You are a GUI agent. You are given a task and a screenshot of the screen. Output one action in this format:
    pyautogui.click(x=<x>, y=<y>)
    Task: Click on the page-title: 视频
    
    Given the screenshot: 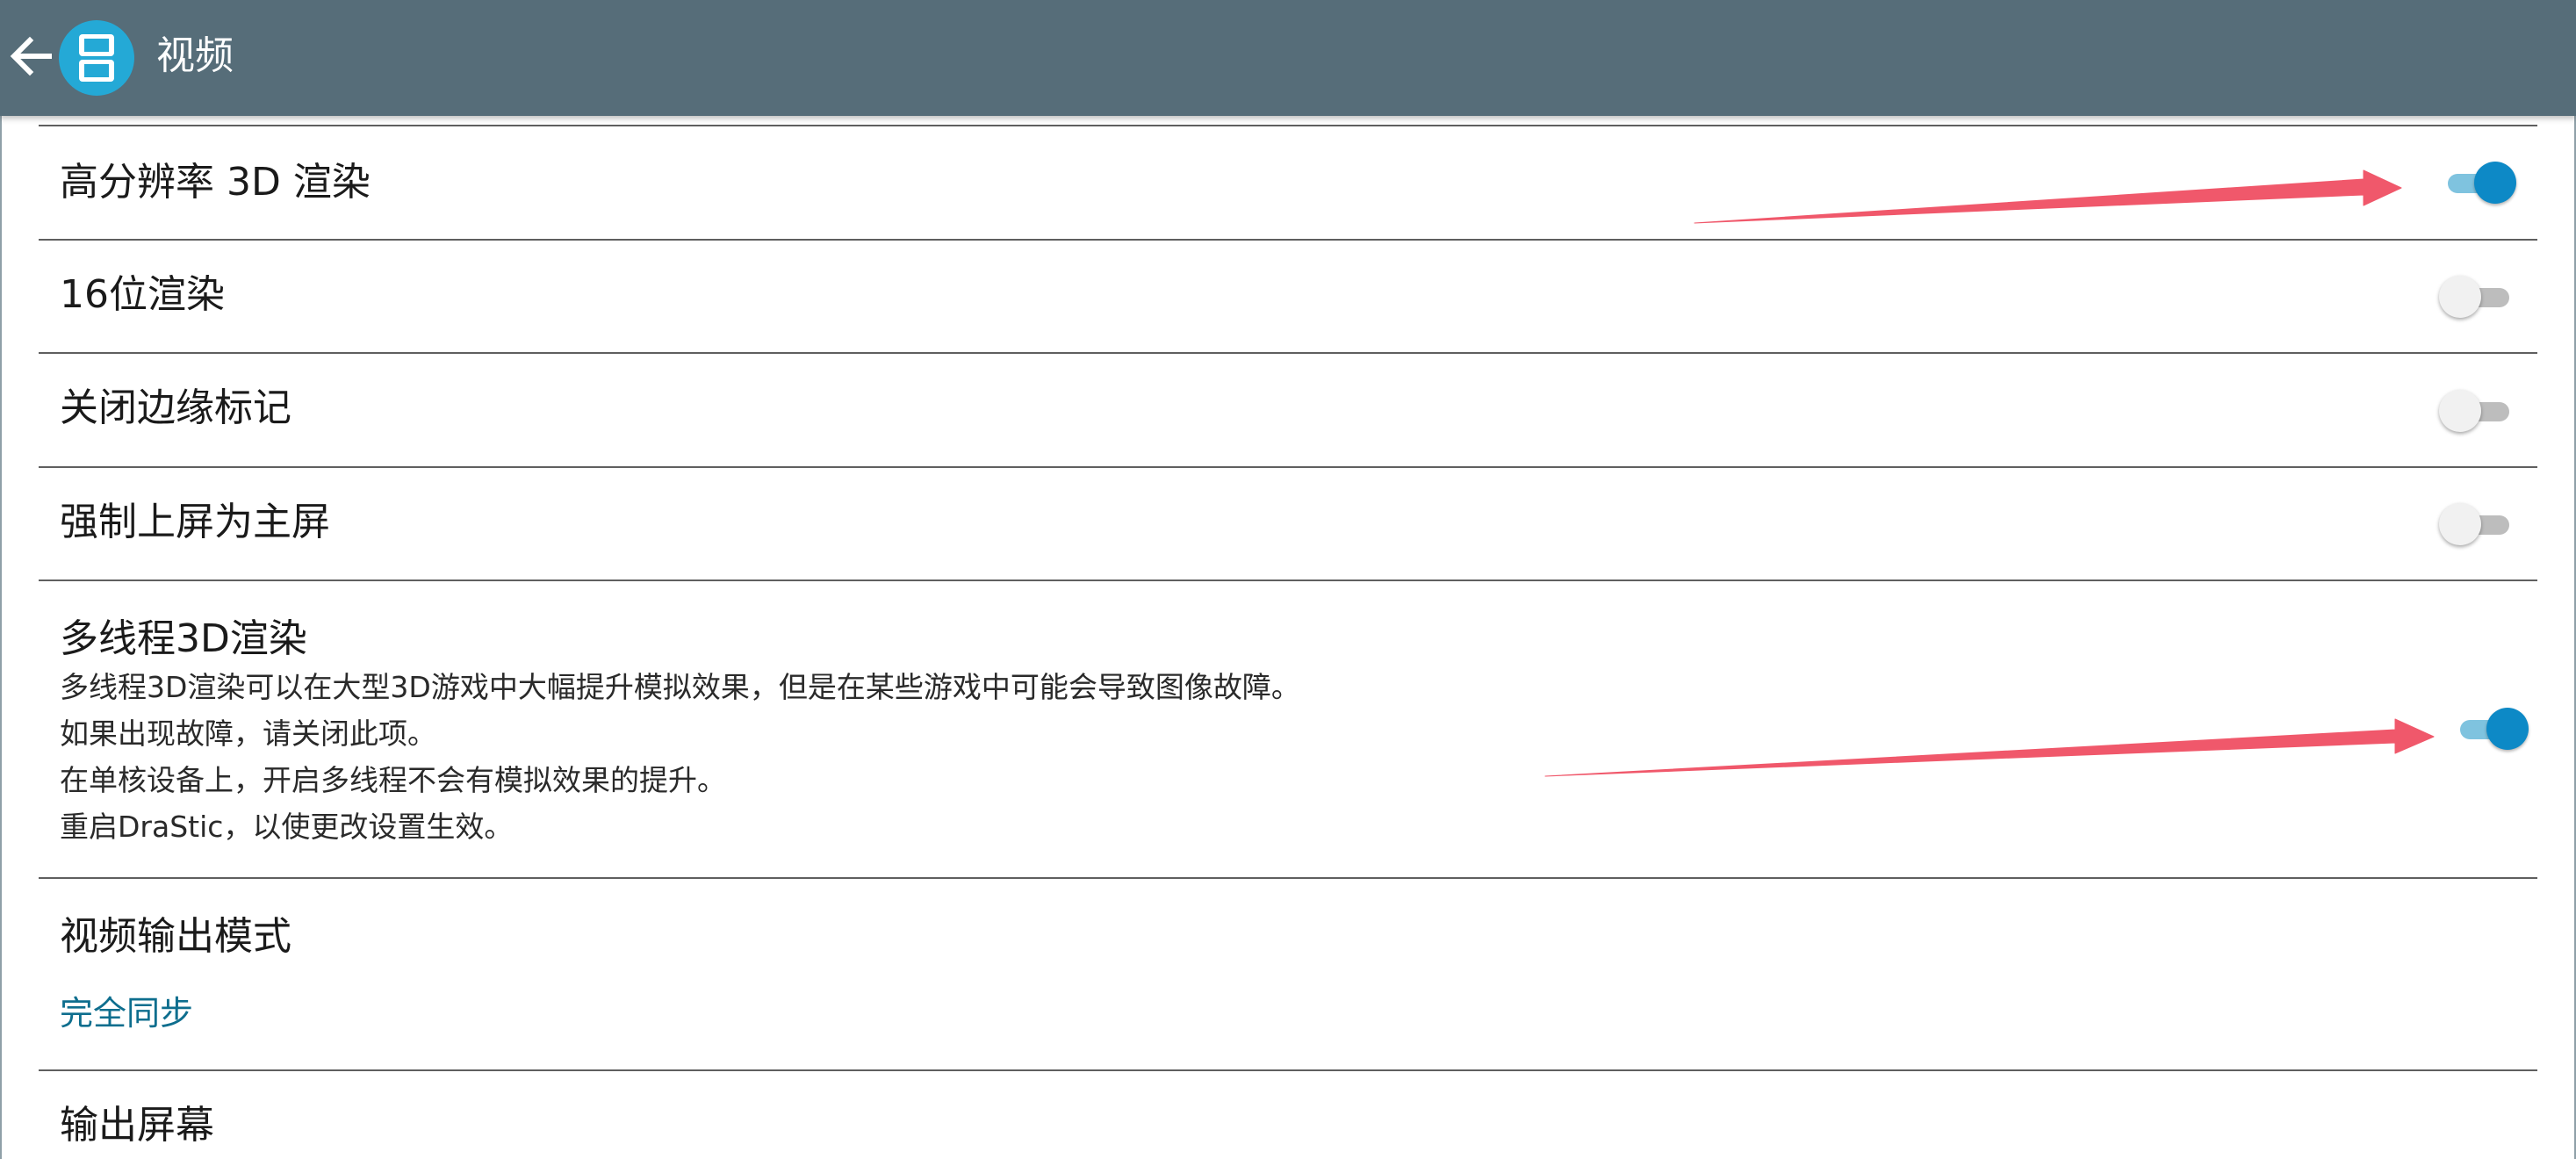 What is the action you would take?
    pyautogui.click(x=195, y=55)
    